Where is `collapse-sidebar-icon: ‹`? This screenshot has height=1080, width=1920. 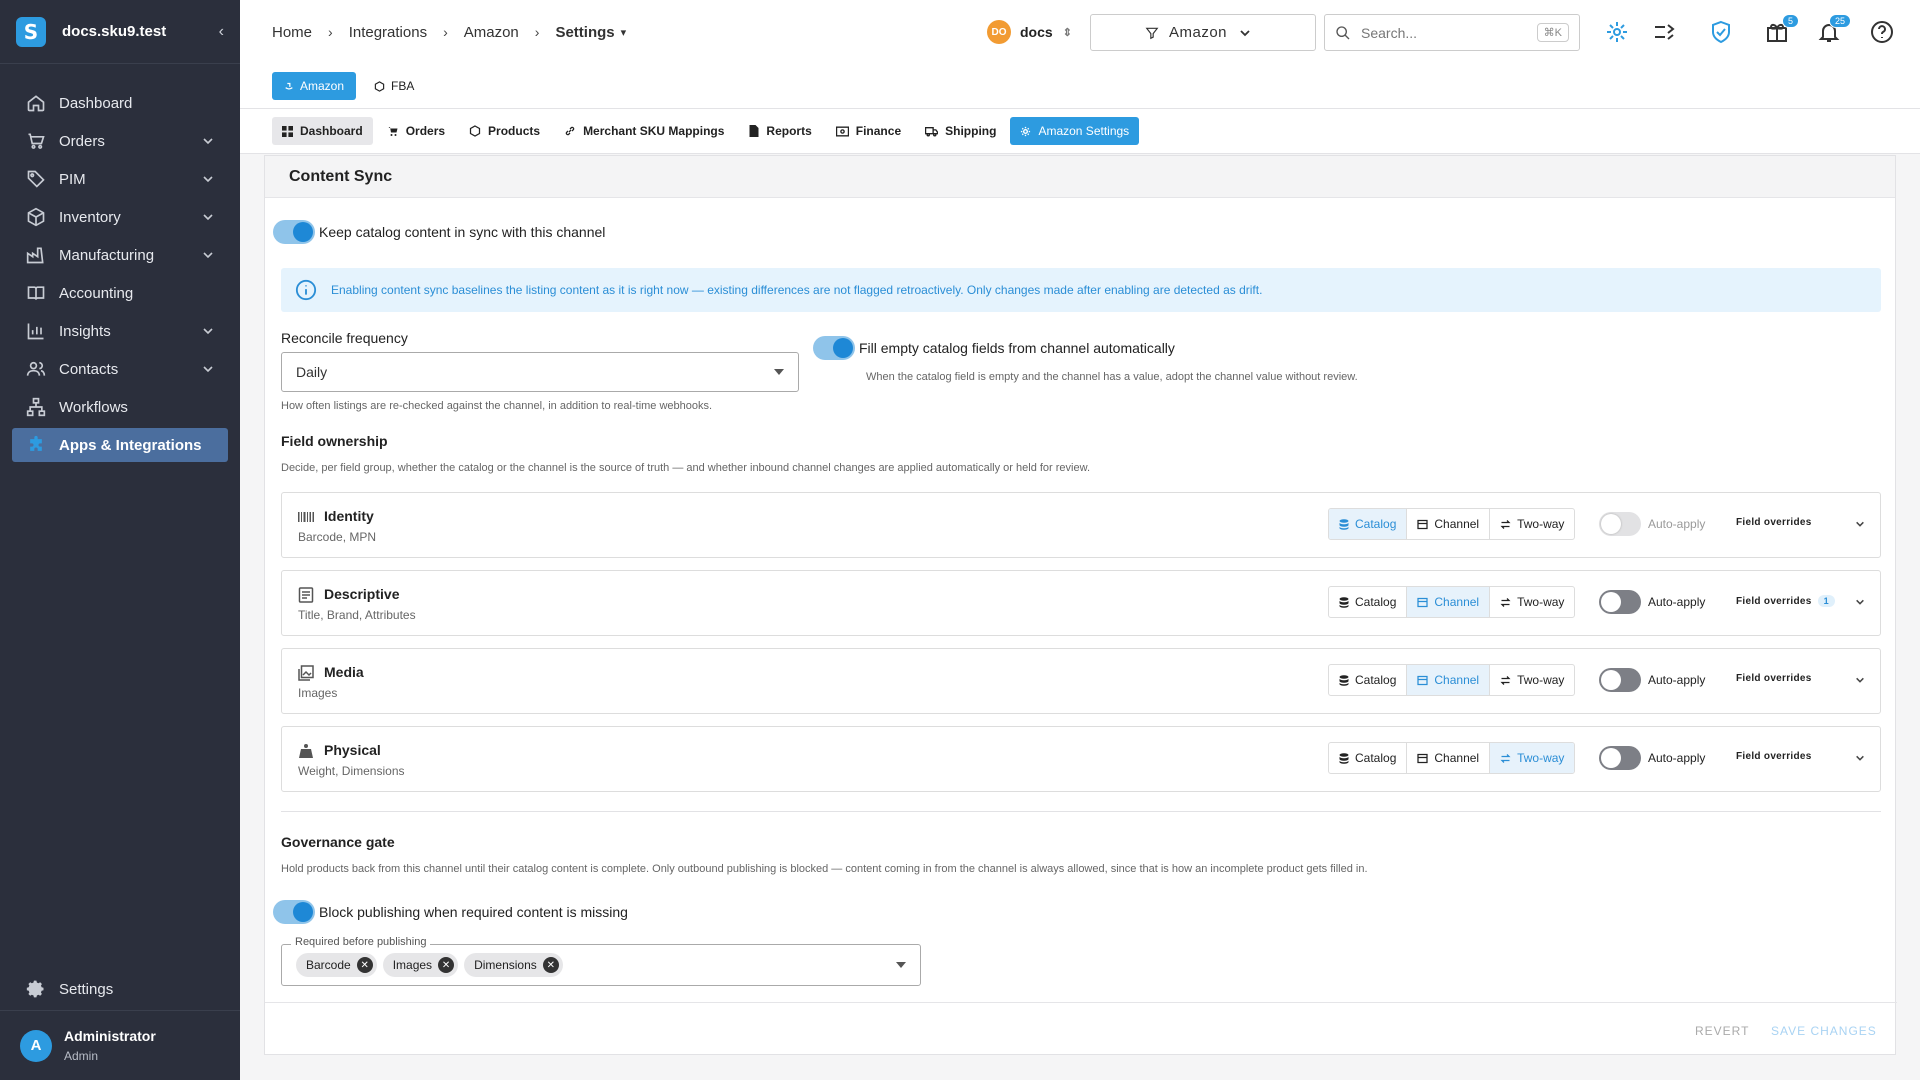 collapse-sidebar-icon: ‹ is located at coordinates (221, 32).